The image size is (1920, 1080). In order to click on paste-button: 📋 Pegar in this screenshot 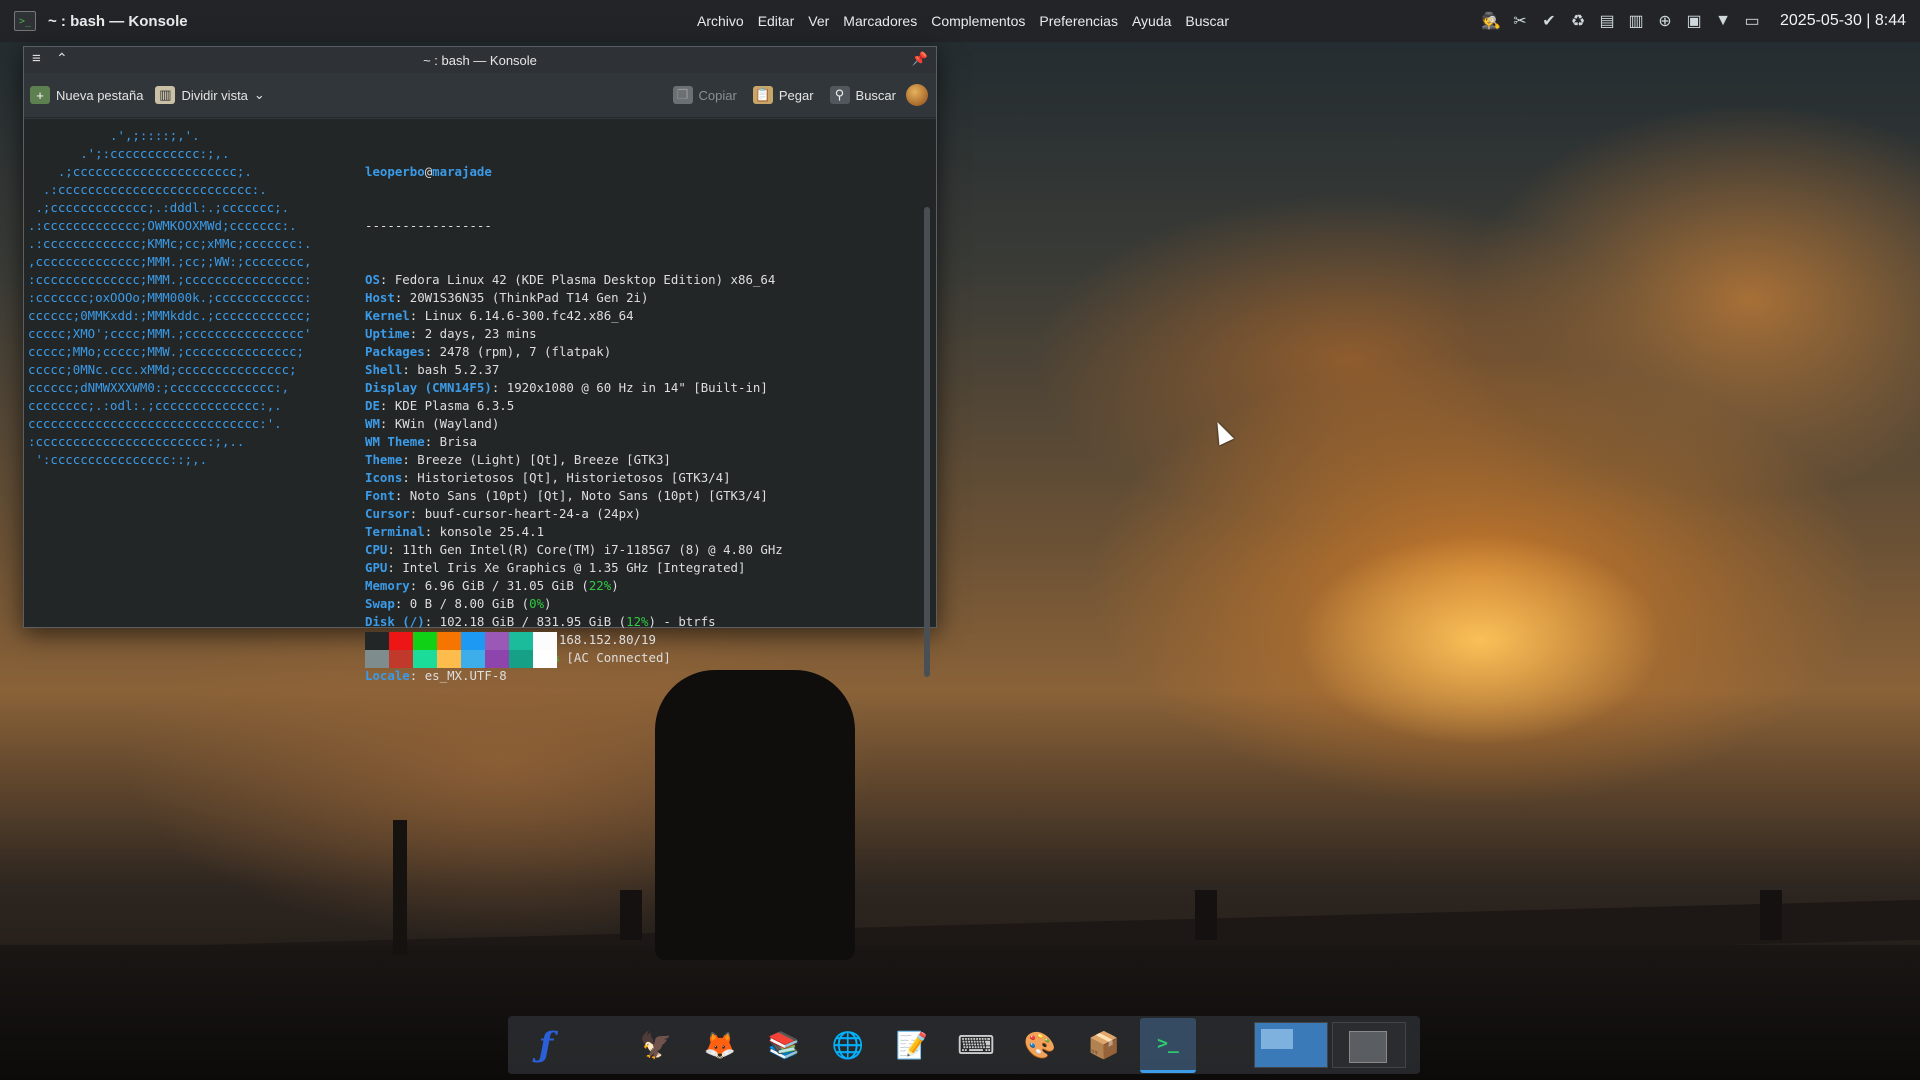, I will do `click(783, 95)`.